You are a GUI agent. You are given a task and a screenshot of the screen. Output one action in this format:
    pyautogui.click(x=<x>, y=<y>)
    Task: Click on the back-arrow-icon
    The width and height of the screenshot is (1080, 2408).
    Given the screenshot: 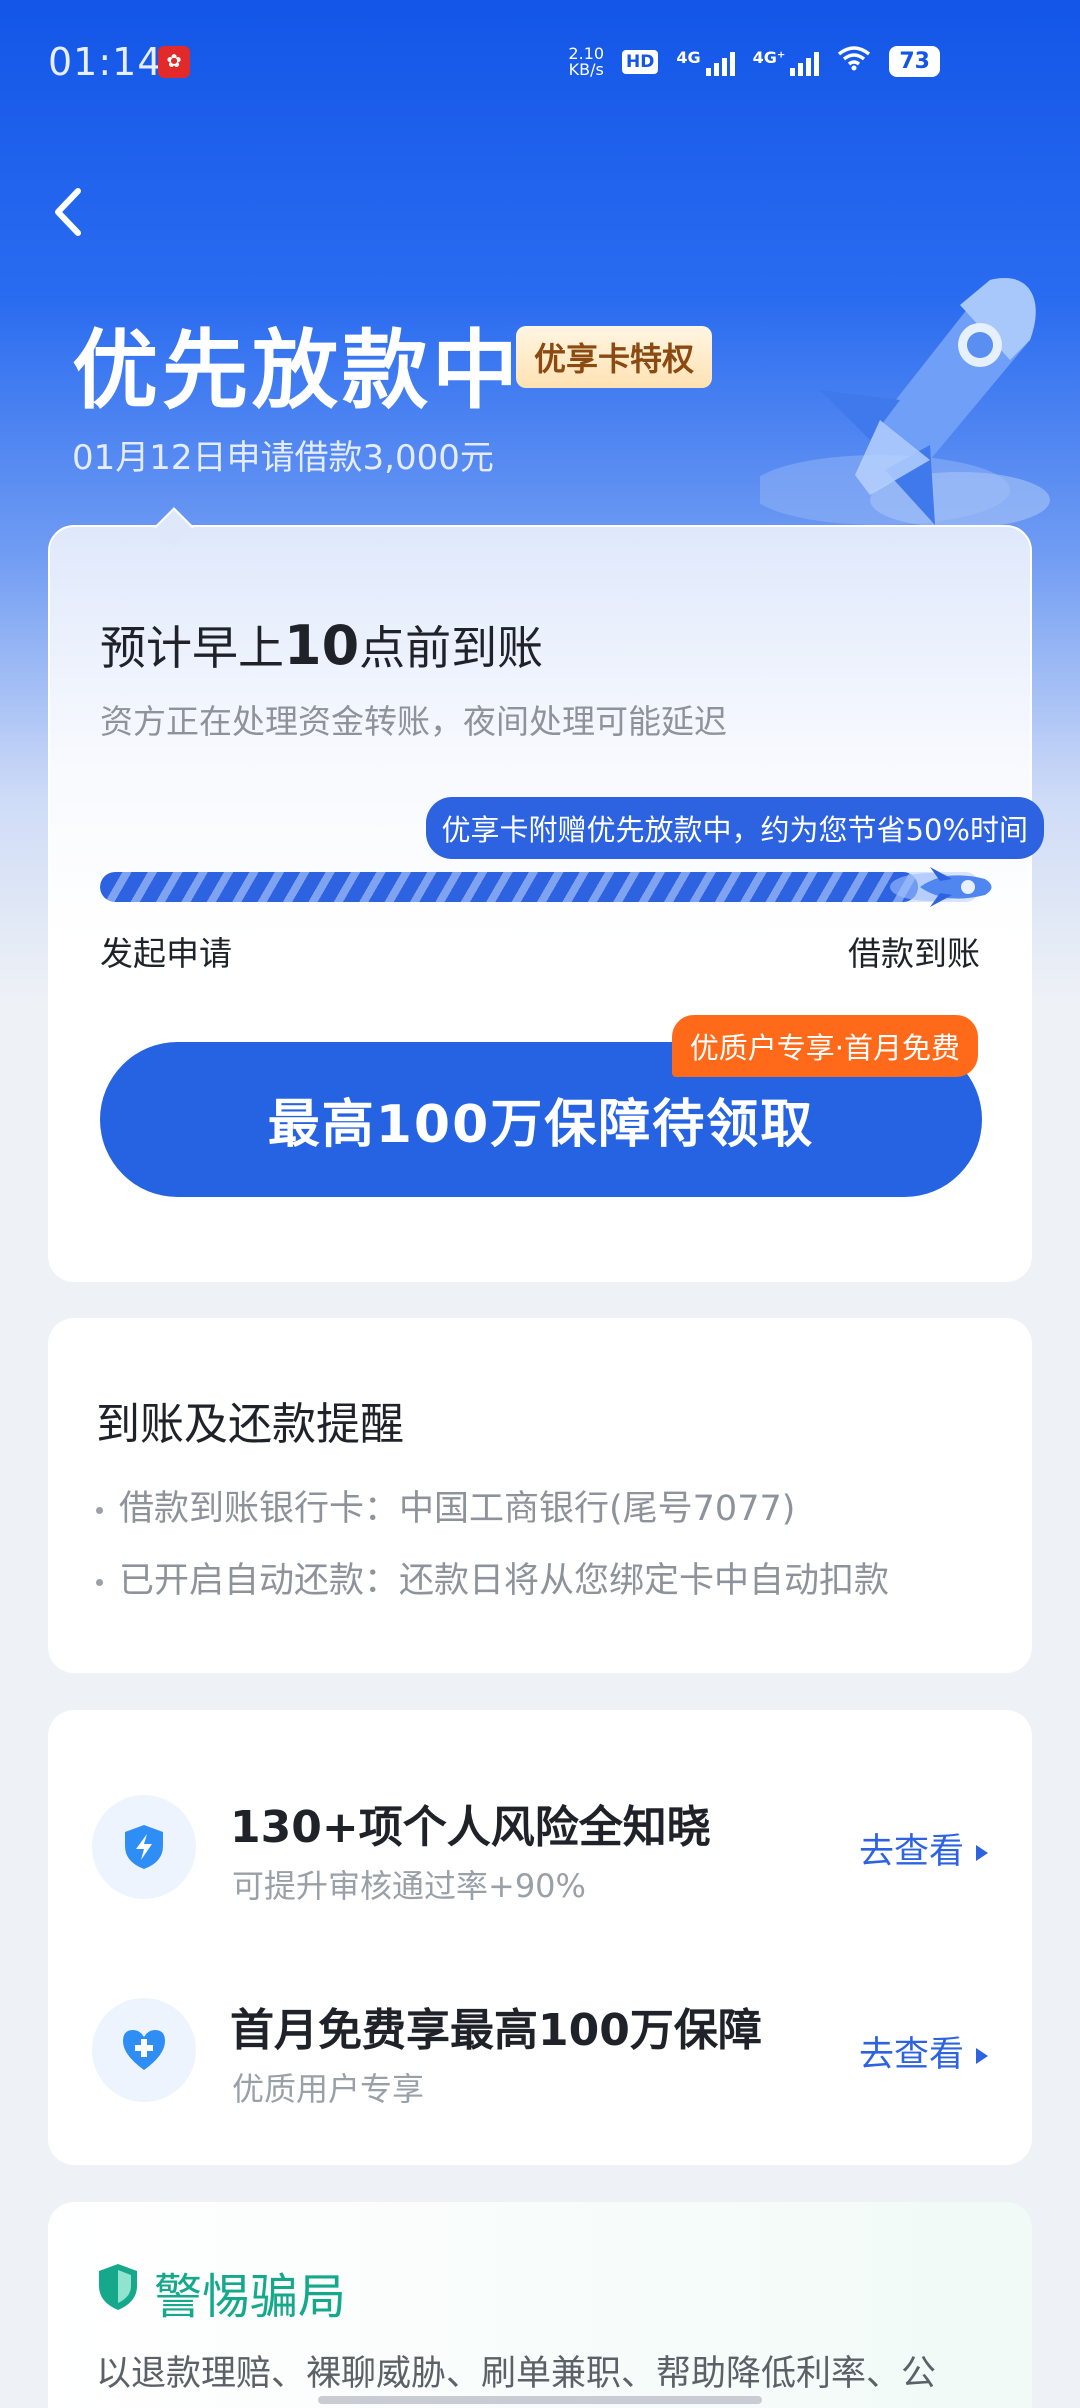 What is the action you would take?
    pyautogui.click(x=68, y=212)
    